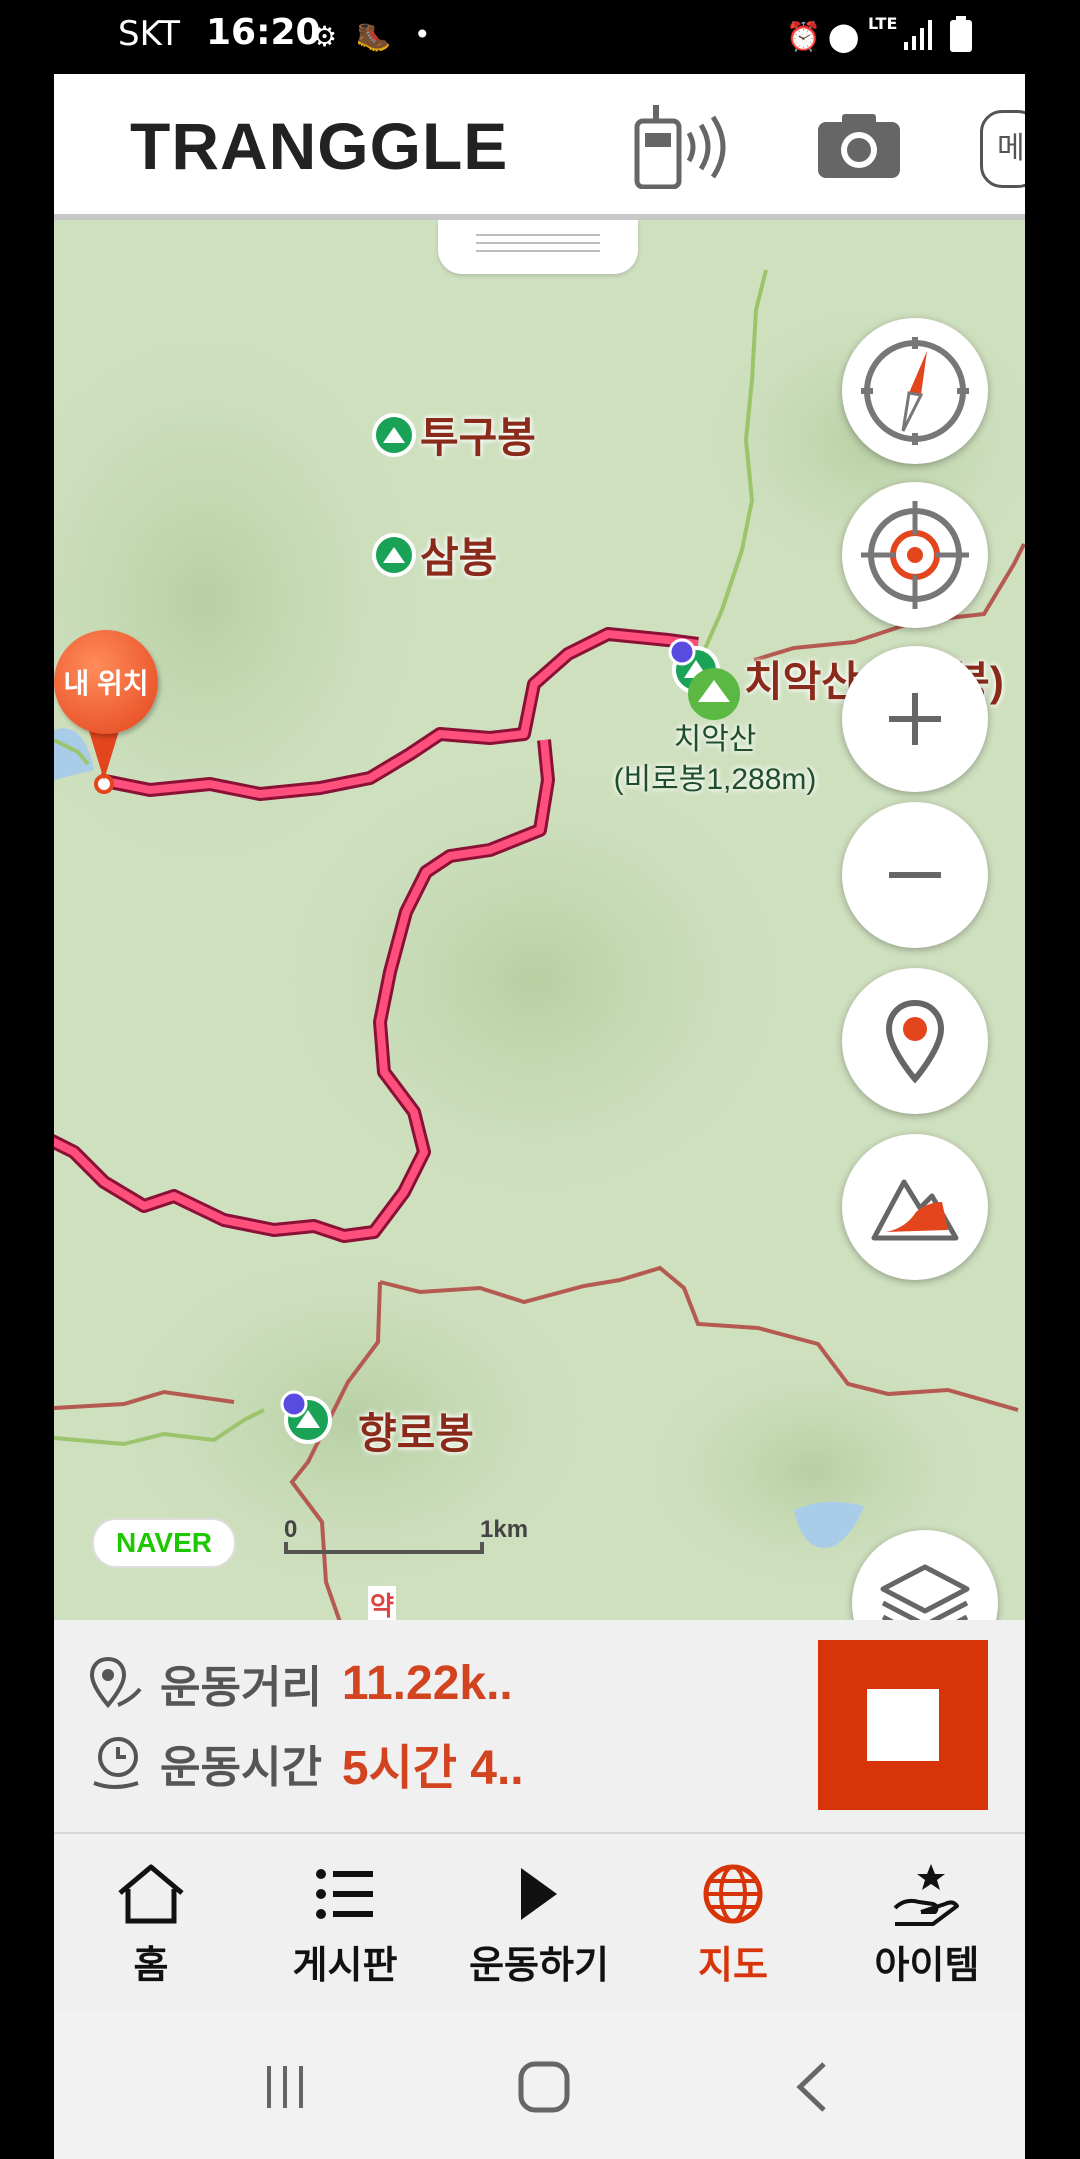  Describe the element at coordinates (715, 760) in the screenshot. I see `peak-elevation-label: 치악산 (비로봉1,288m)` at that location.